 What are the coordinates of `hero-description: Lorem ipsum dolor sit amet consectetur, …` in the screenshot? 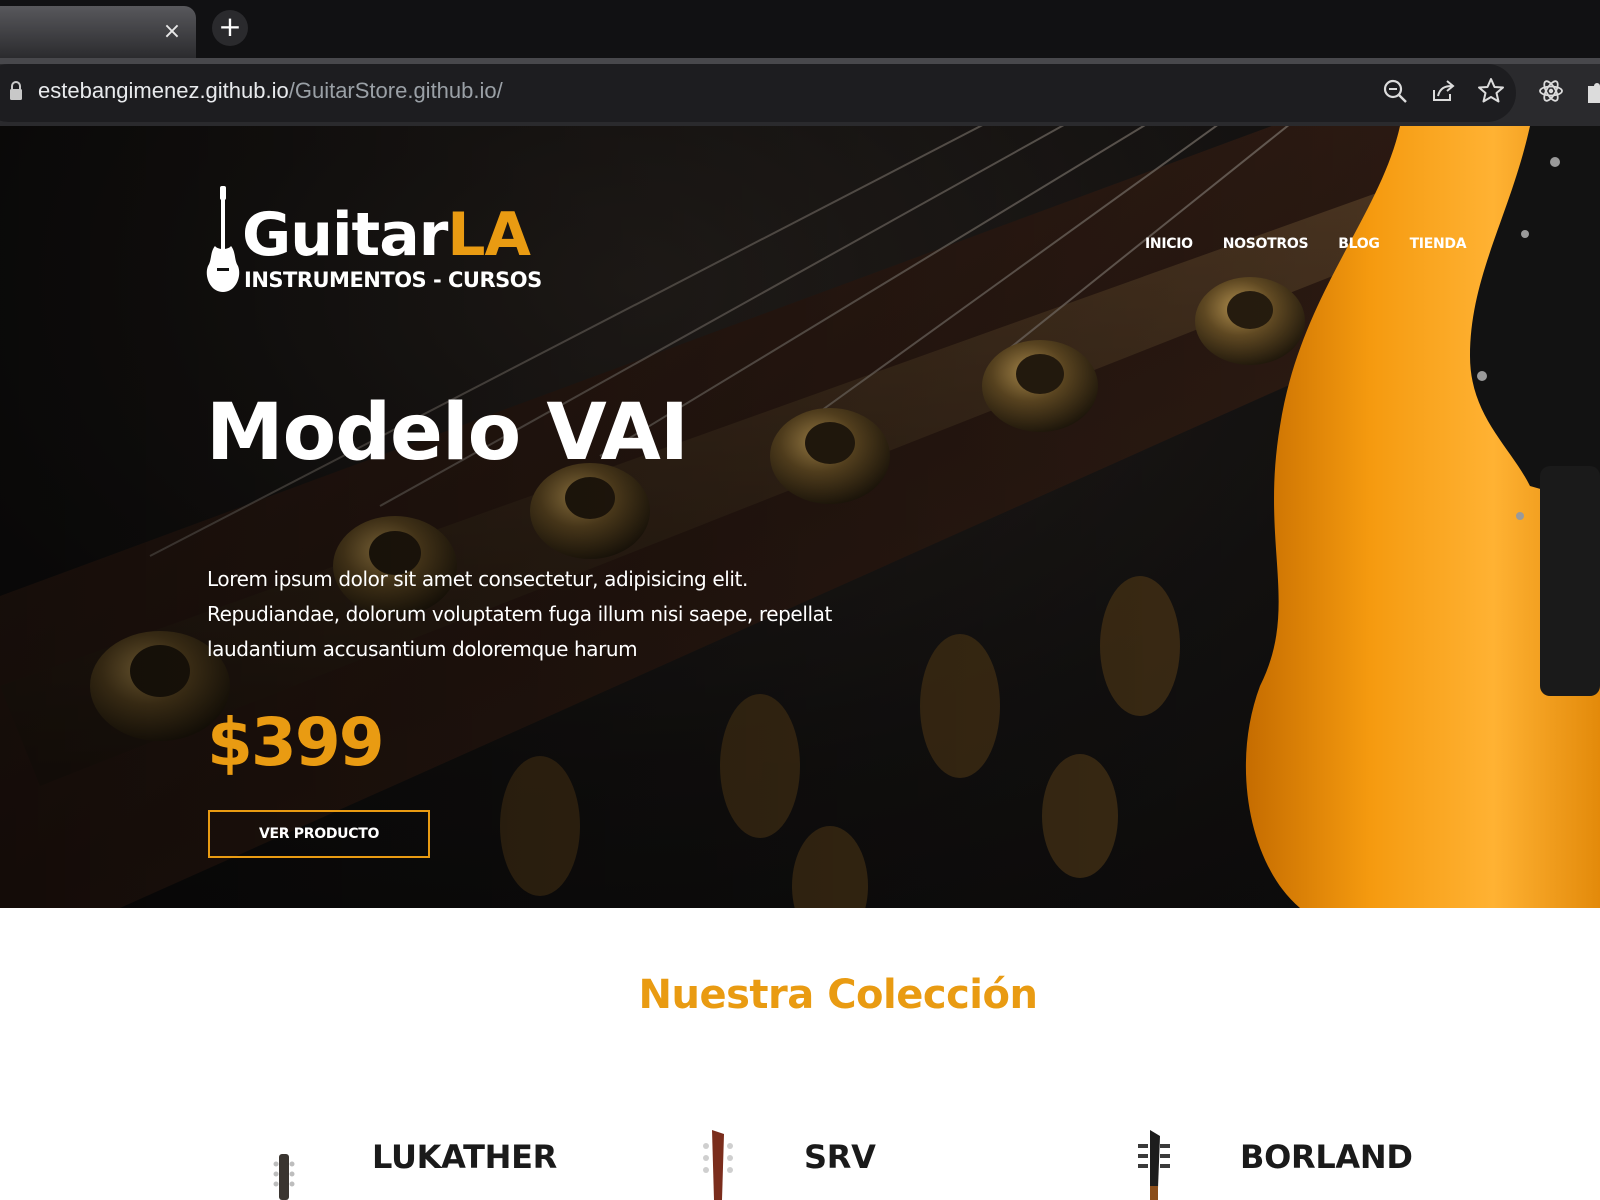 It's located at (519, 614).